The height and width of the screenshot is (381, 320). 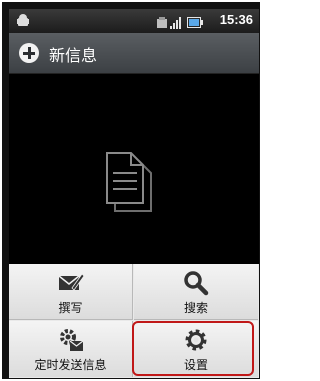 What do you see at coordinates (195, 308) in the screenshot?
I see `menu-item-label: 搜索` at bounding box center [195, 308].